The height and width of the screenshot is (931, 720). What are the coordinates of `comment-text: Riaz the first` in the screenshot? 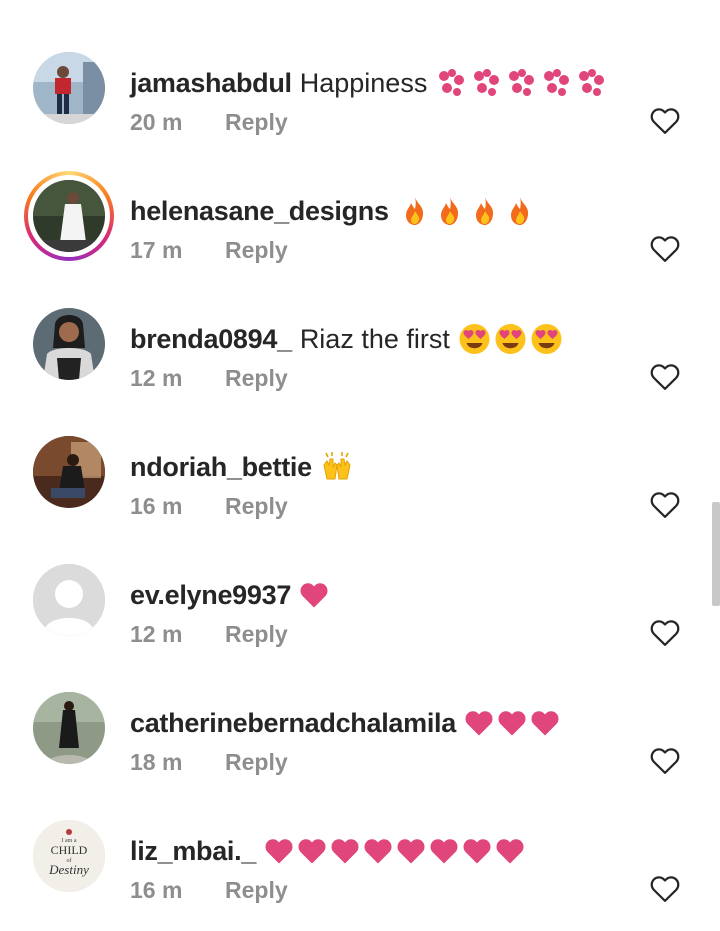 It's located at (374, 339).